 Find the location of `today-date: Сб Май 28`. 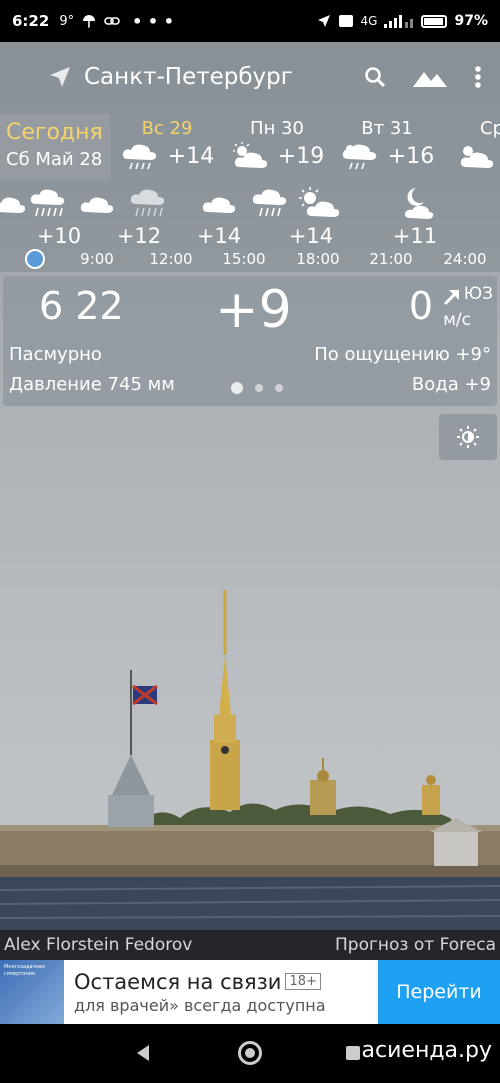

today-date: Сб Май 28 is located at coordinates (54, 159).